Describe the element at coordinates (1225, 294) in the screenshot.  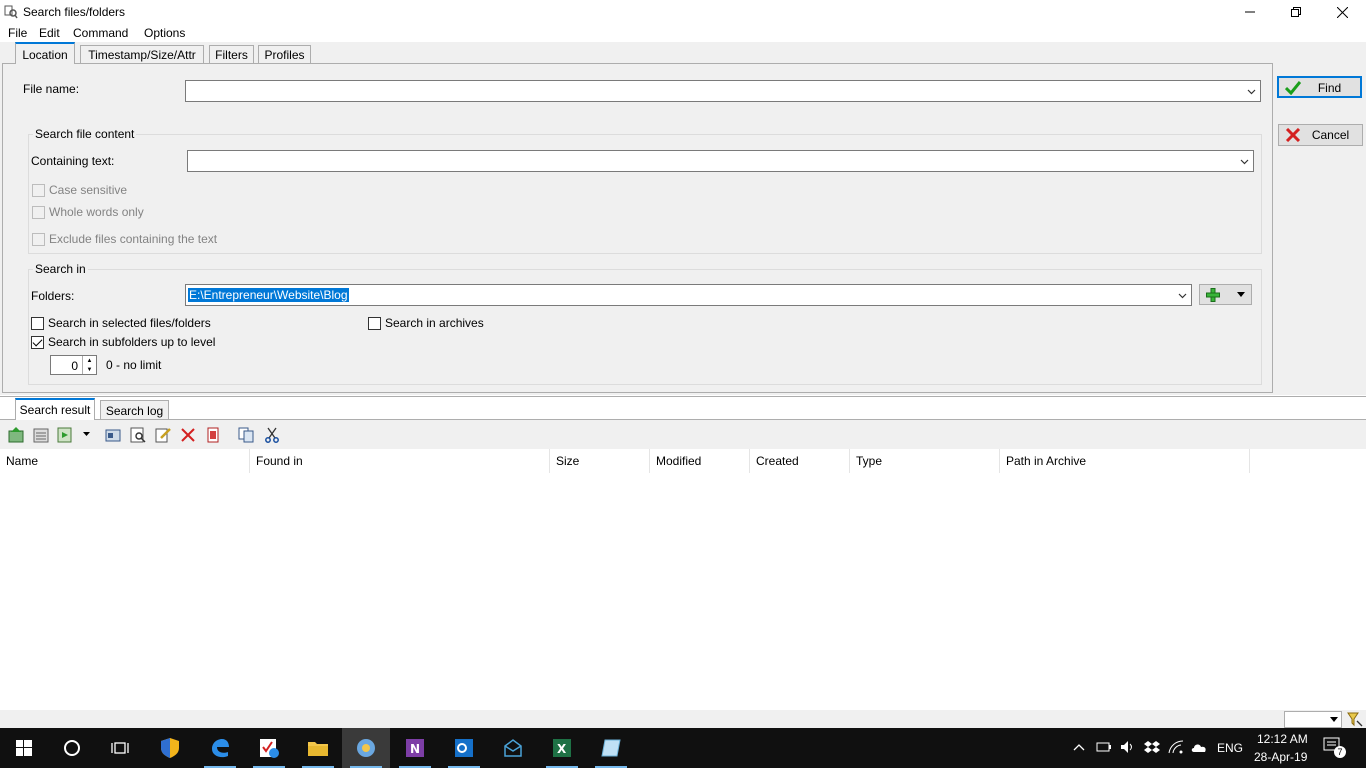
I see `add-folder-button` at that location.